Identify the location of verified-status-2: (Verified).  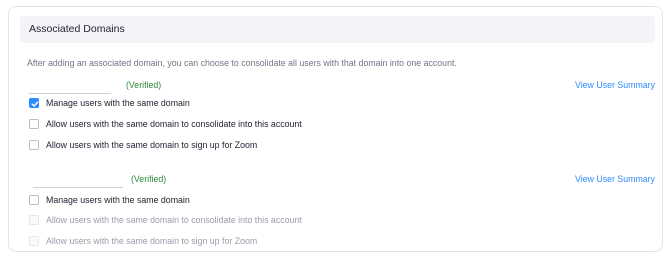
(149, 179).